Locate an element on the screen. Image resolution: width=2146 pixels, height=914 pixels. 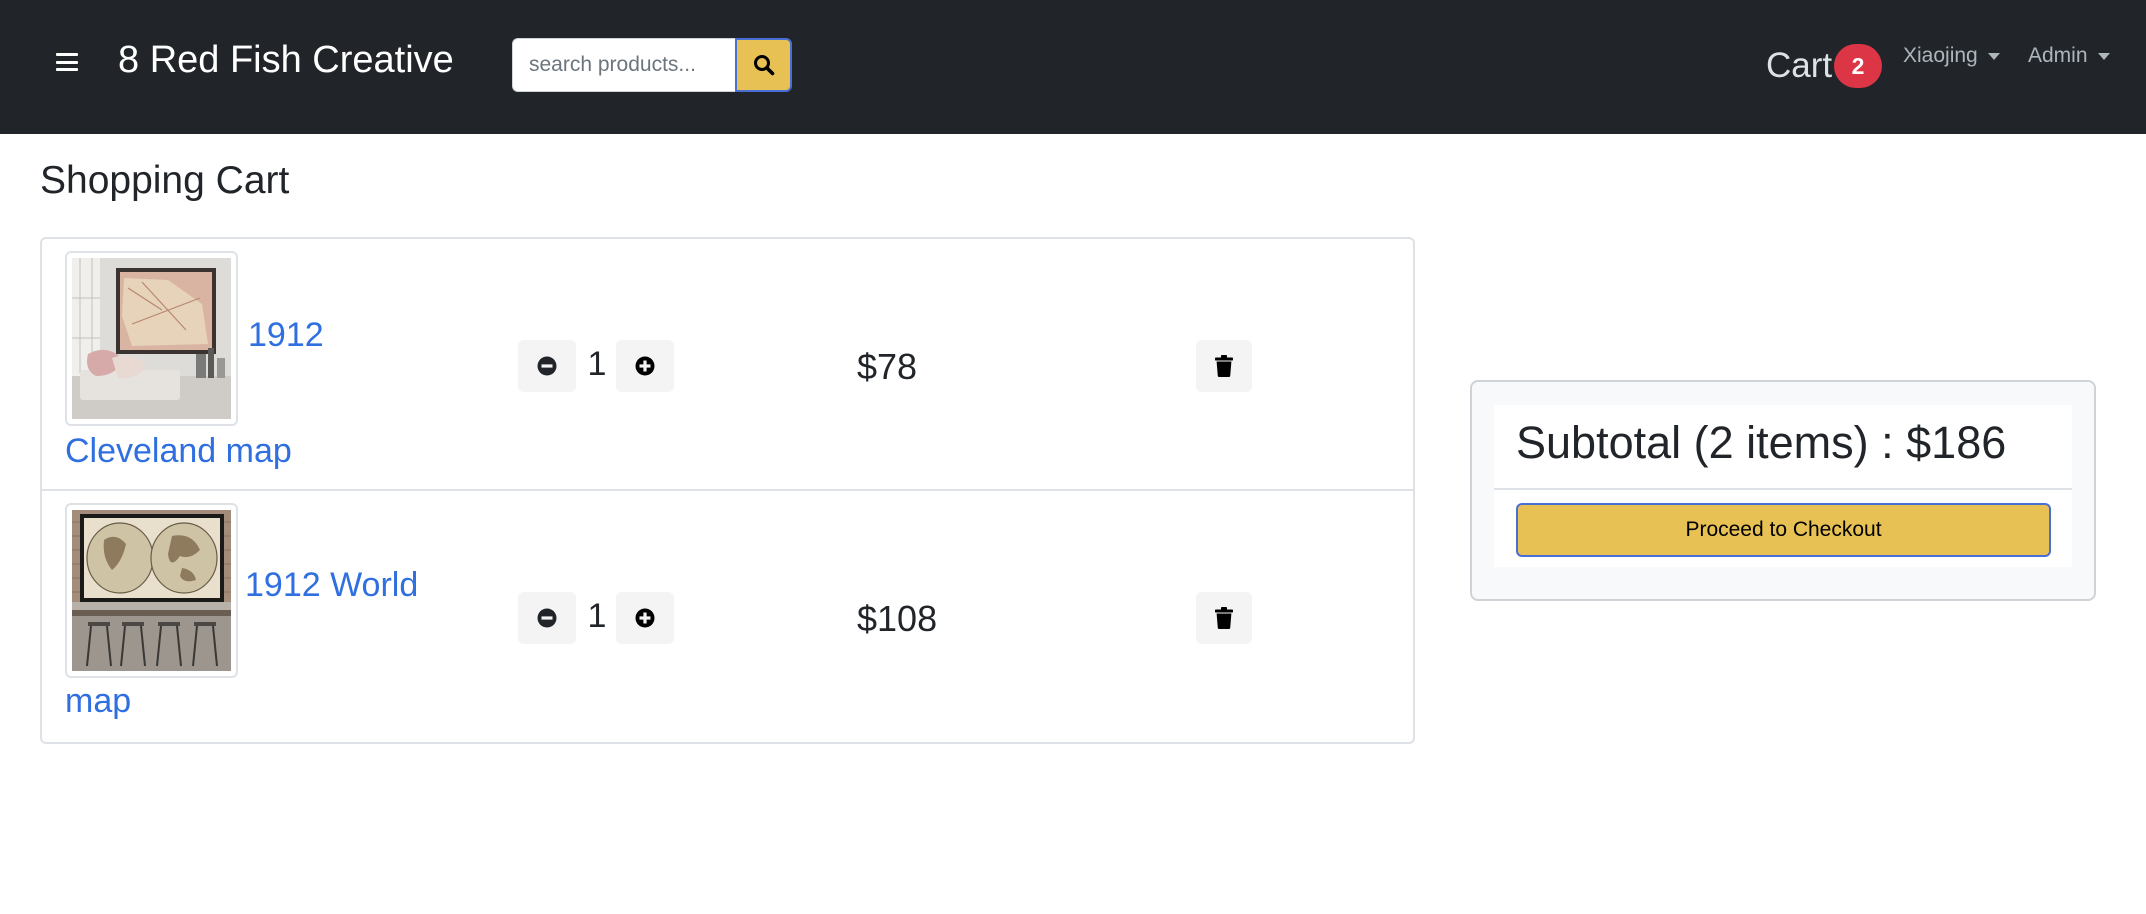
product-name-link: Cleveland map is located at coordinates (178, 451).